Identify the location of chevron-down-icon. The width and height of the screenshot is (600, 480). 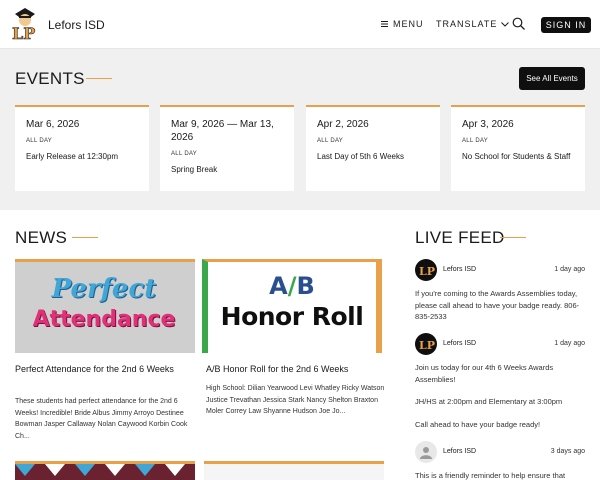
(505, 24).